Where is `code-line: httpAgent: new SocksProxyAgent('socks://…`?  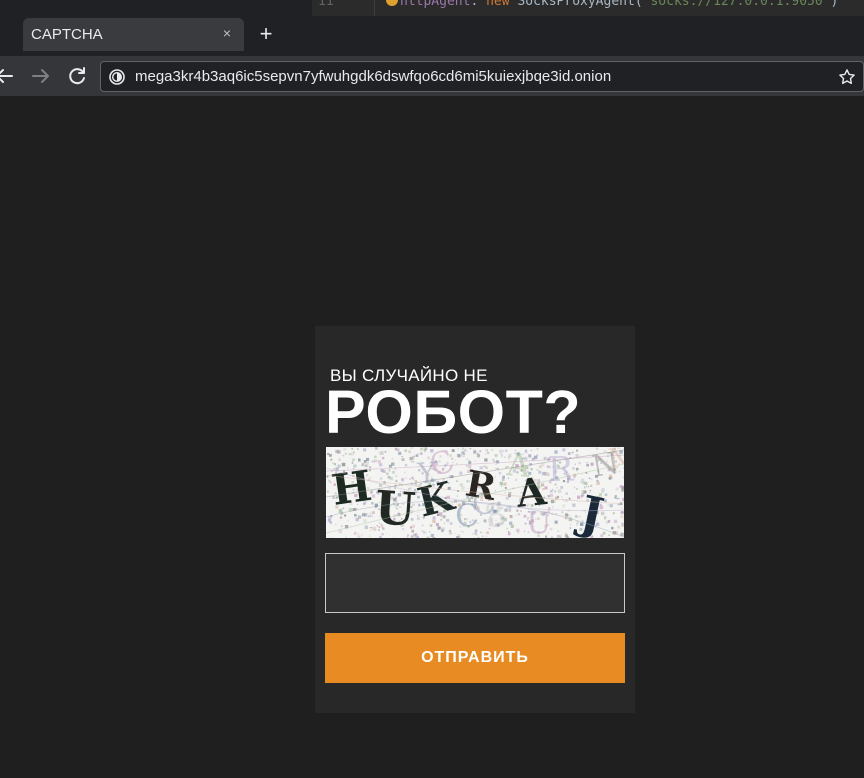 code-line: httpAgent: new SocksProxyAgent('socks://… is located at coordinates (619, 5).